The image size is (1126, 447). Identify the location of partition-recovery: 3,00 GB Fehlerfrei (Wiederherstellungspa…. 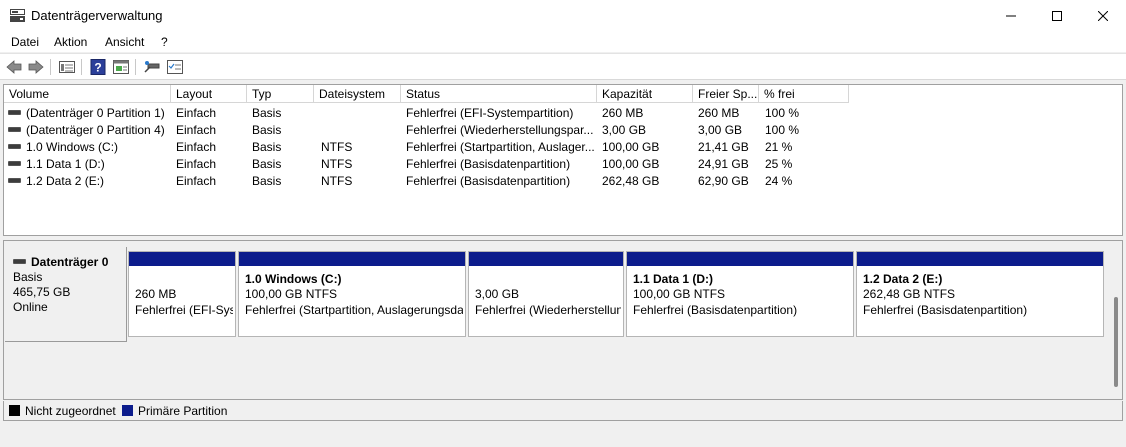
(546, 294).